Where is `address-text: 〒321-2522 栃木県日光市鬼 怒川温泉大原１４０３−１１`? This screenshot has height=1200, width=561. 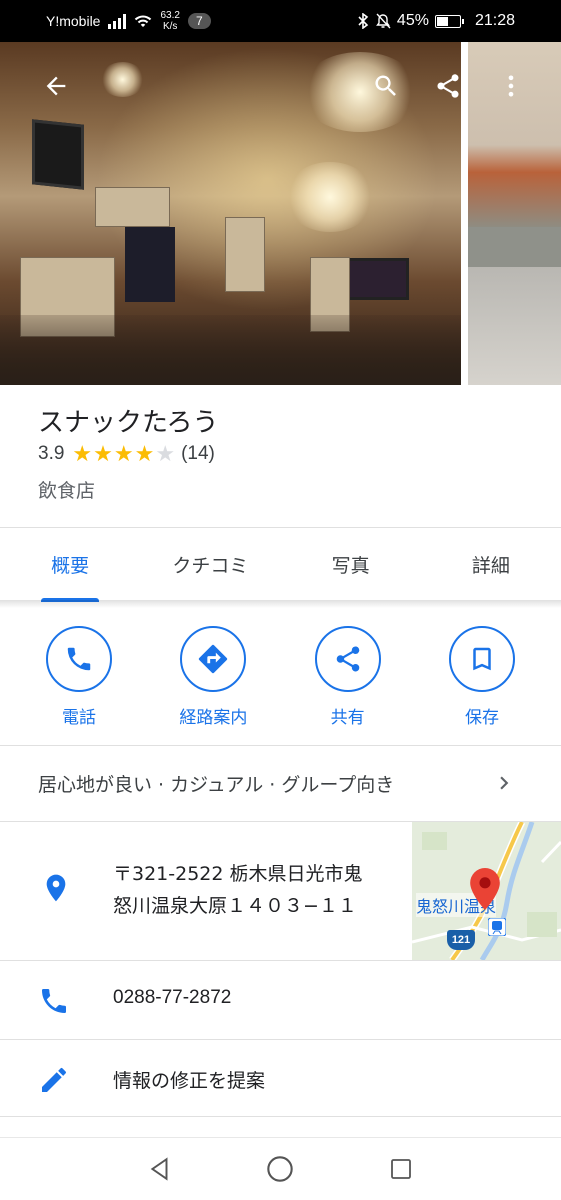
address-text: 〒321-2522 栃木県日光市鬼 怒川温泉大原１４０３−１１ is located at coordinates (255, 890).